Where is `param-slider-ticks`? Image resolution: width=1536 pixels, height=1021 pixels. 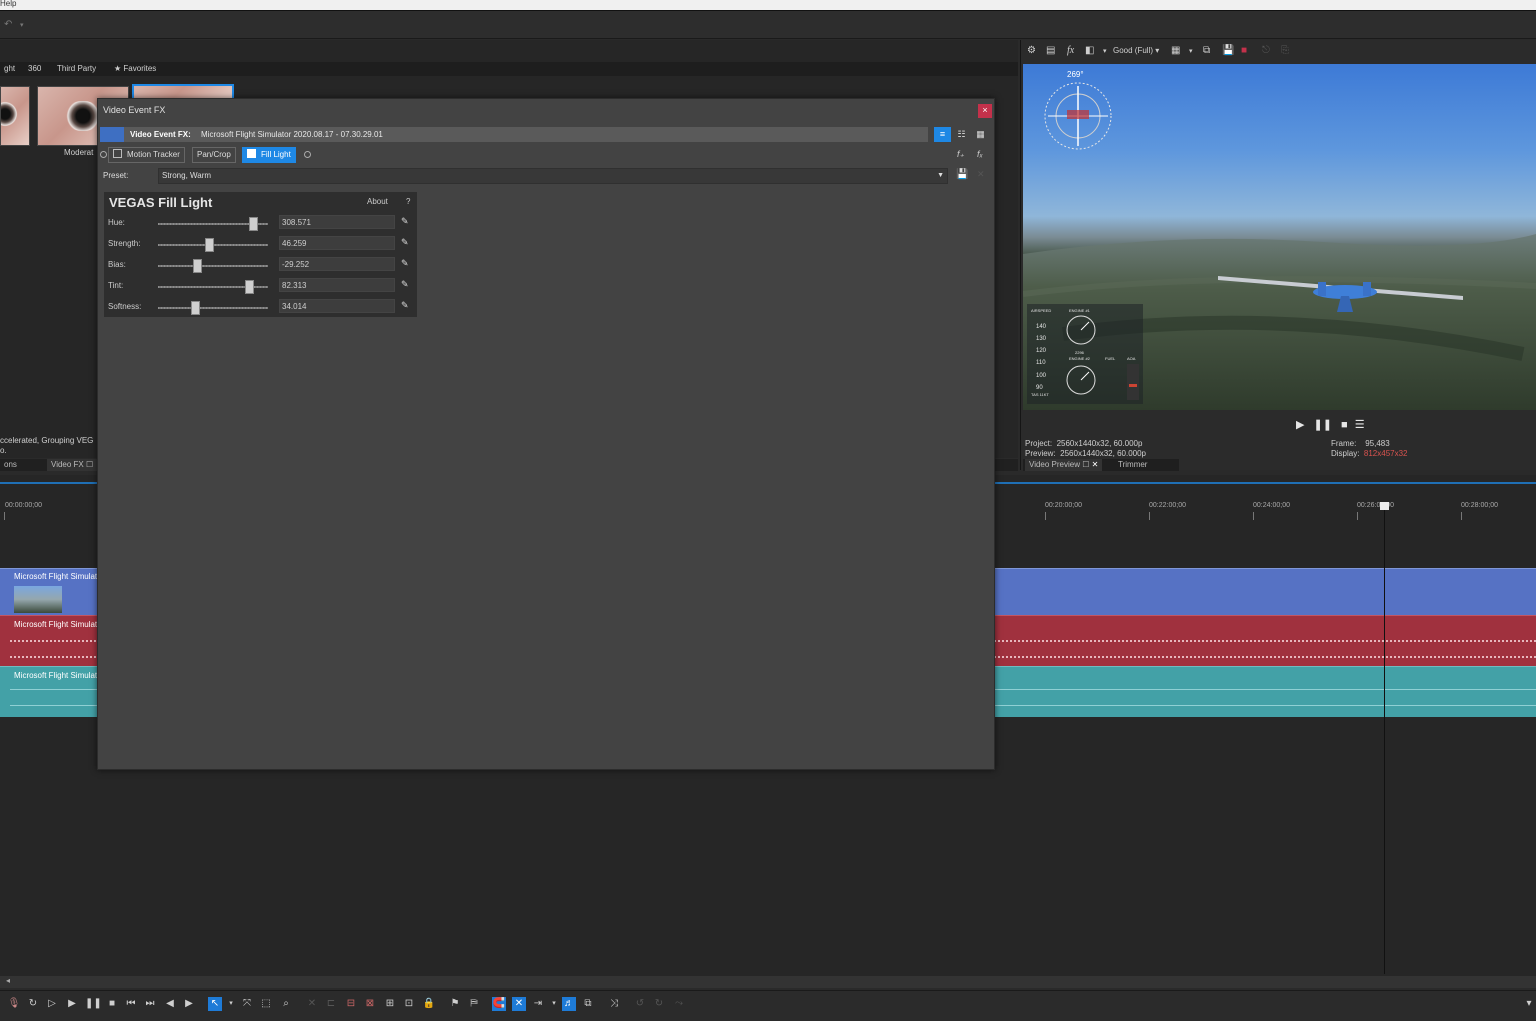 param-slider-ticks is located at coordinates (213, 308).